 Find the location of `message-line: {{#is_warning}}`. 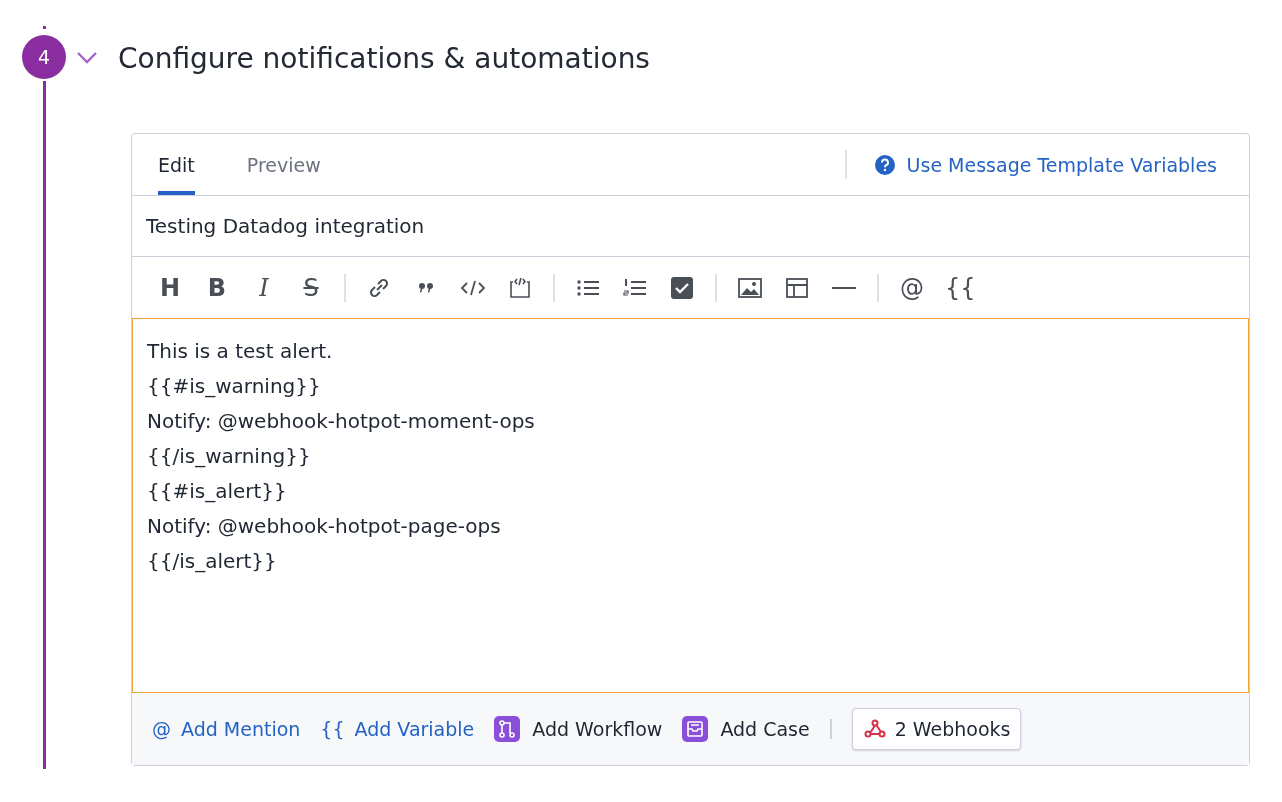

message-line: {{#is_warning}} is located at coordinates (234, 386).